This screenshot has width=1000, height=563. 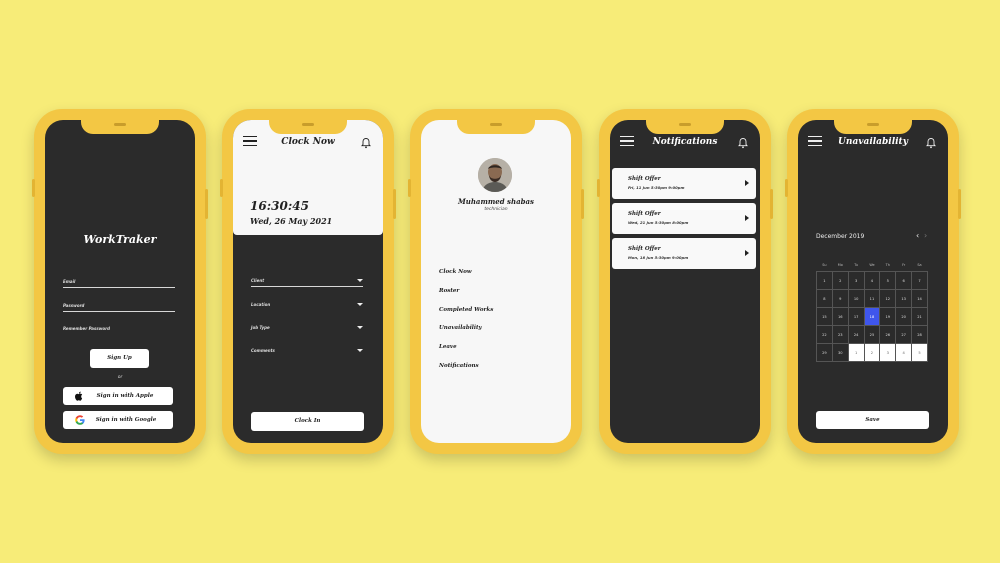 I want to click on calendar-day: 21, so click(x=919, y=316).